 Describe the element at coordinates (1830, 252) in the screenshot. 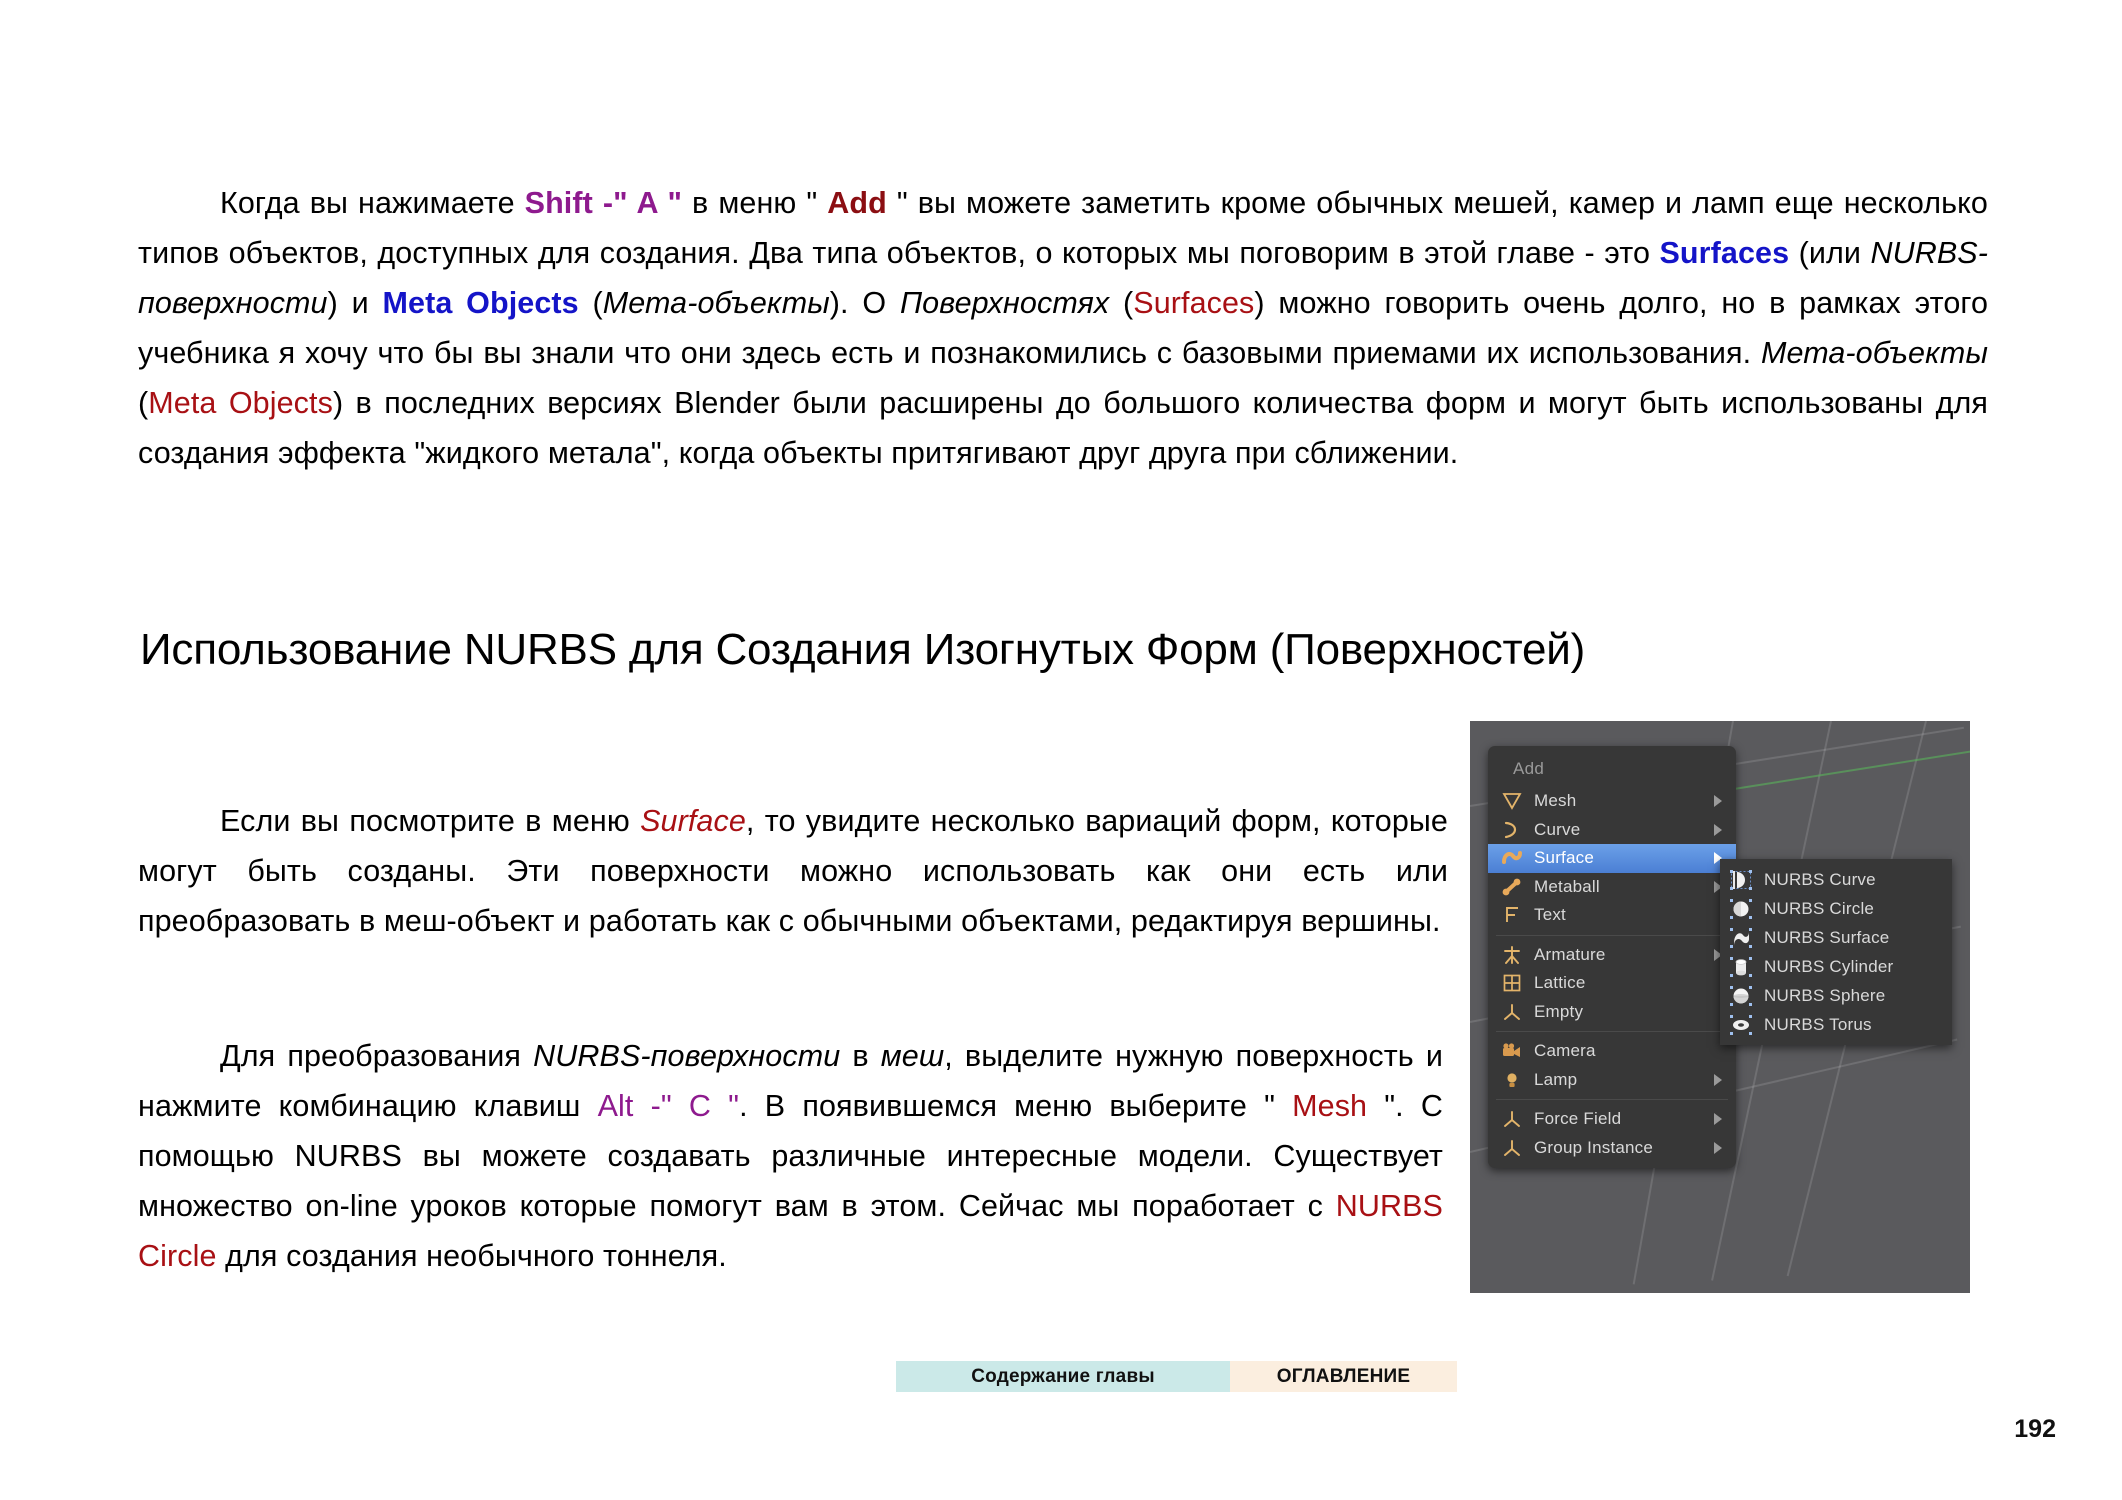

I see `text-run: (или` at that location.